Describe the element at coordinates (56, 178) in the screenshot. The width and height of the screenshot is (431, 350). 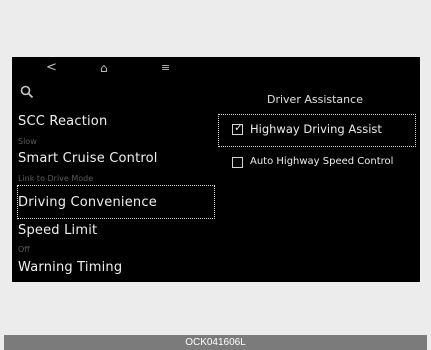
I see `menu-item-smart-cruise-control-value: Link to Drive Mode` at that location.